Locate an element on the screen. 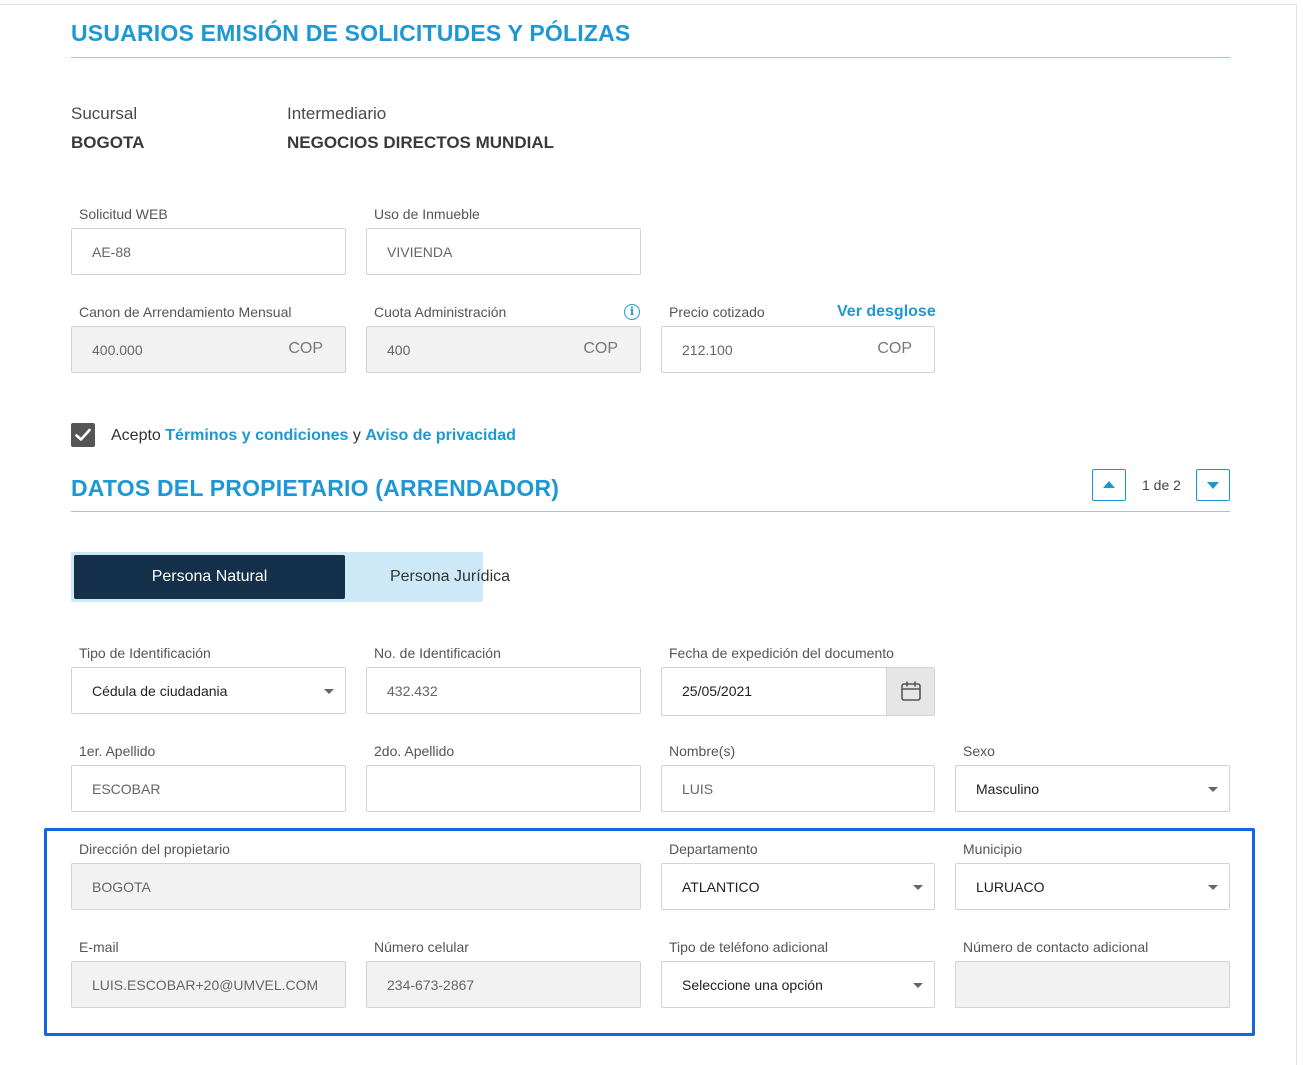 The image size is (1303, 1065). checkmark-icon is located at coordinates (83, 434).